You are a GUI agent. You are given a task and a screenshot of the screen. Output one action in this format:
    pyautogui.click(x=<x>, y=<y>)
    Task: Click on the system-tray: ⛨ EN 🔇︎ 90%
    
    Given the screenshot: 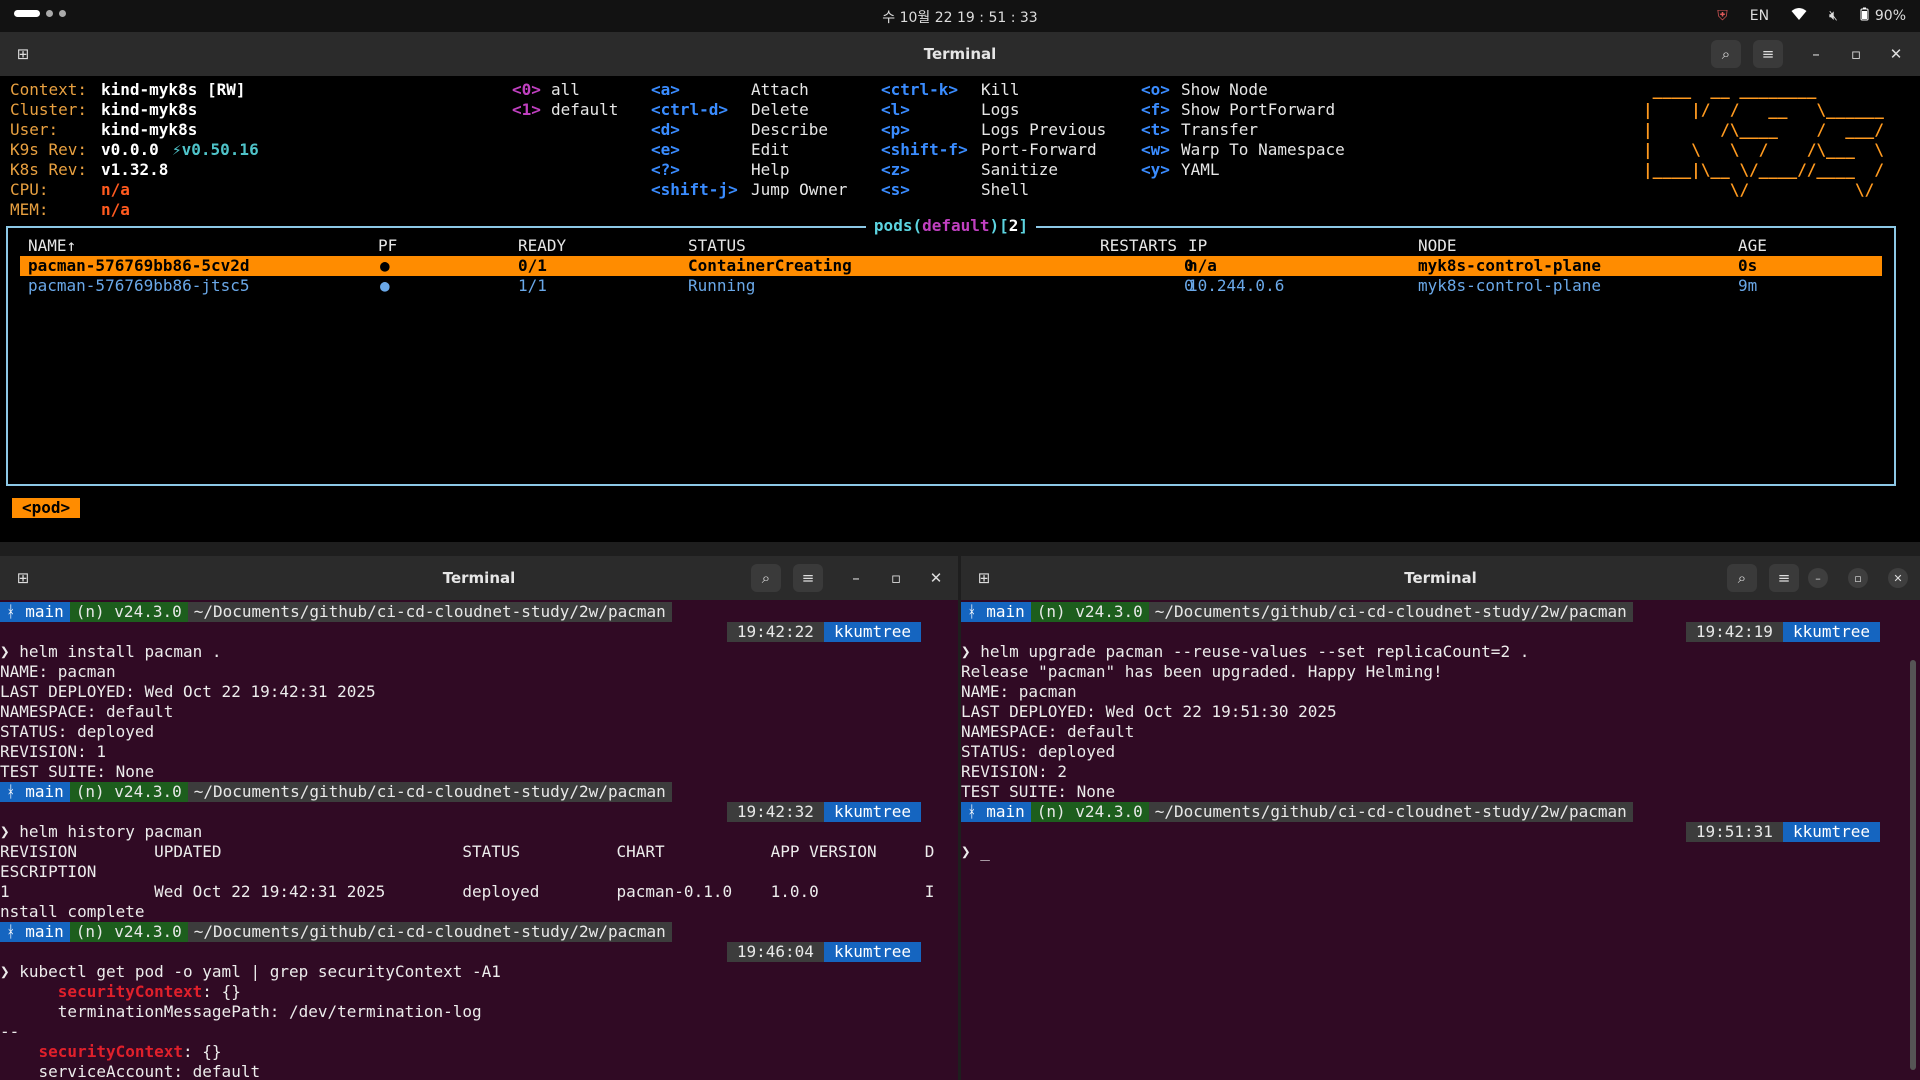 What is the action you would take?
    pyautogui.click(x=1811, y=16)
    